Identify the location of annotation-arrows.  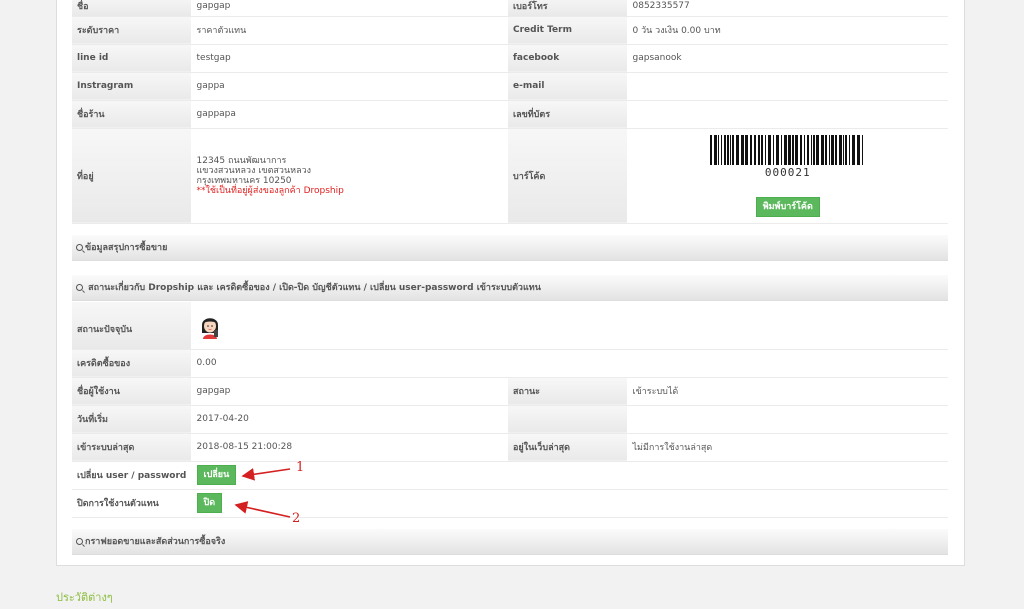
(262, 493).